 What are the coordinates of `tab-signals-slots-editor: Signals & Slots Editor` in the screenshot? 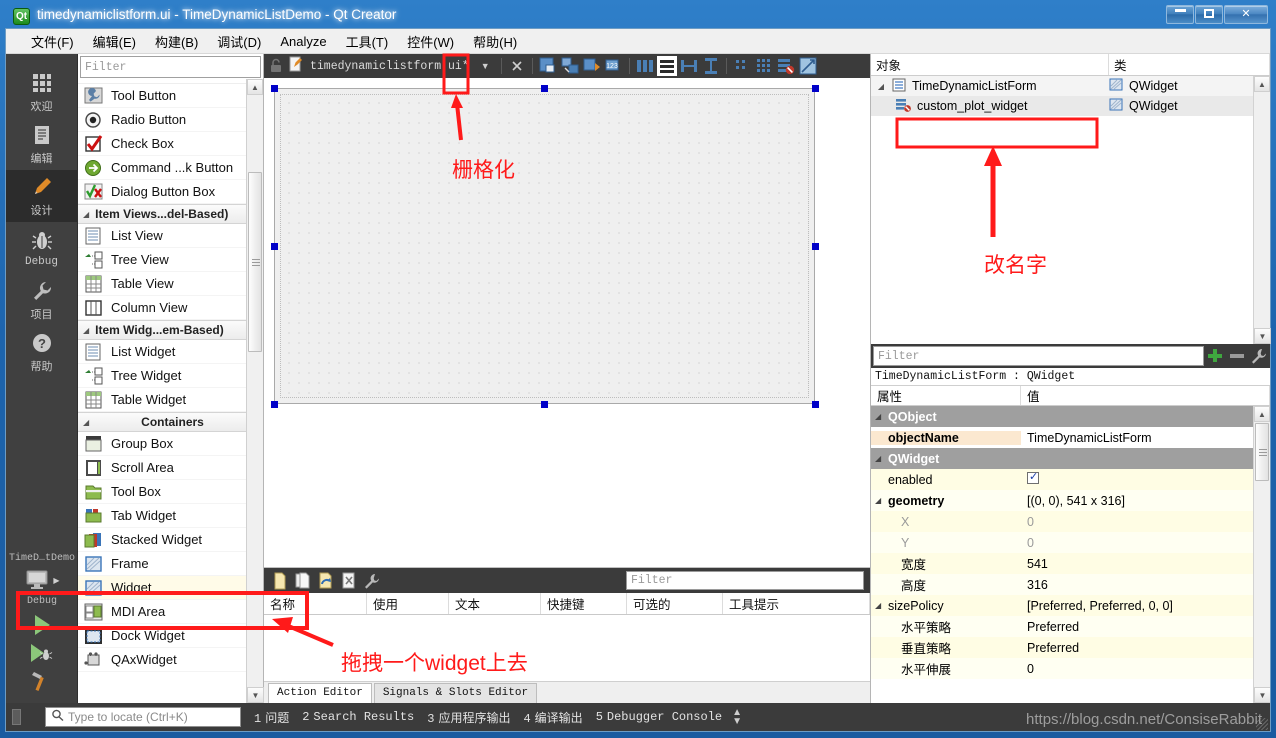 It's located at (455, 693).